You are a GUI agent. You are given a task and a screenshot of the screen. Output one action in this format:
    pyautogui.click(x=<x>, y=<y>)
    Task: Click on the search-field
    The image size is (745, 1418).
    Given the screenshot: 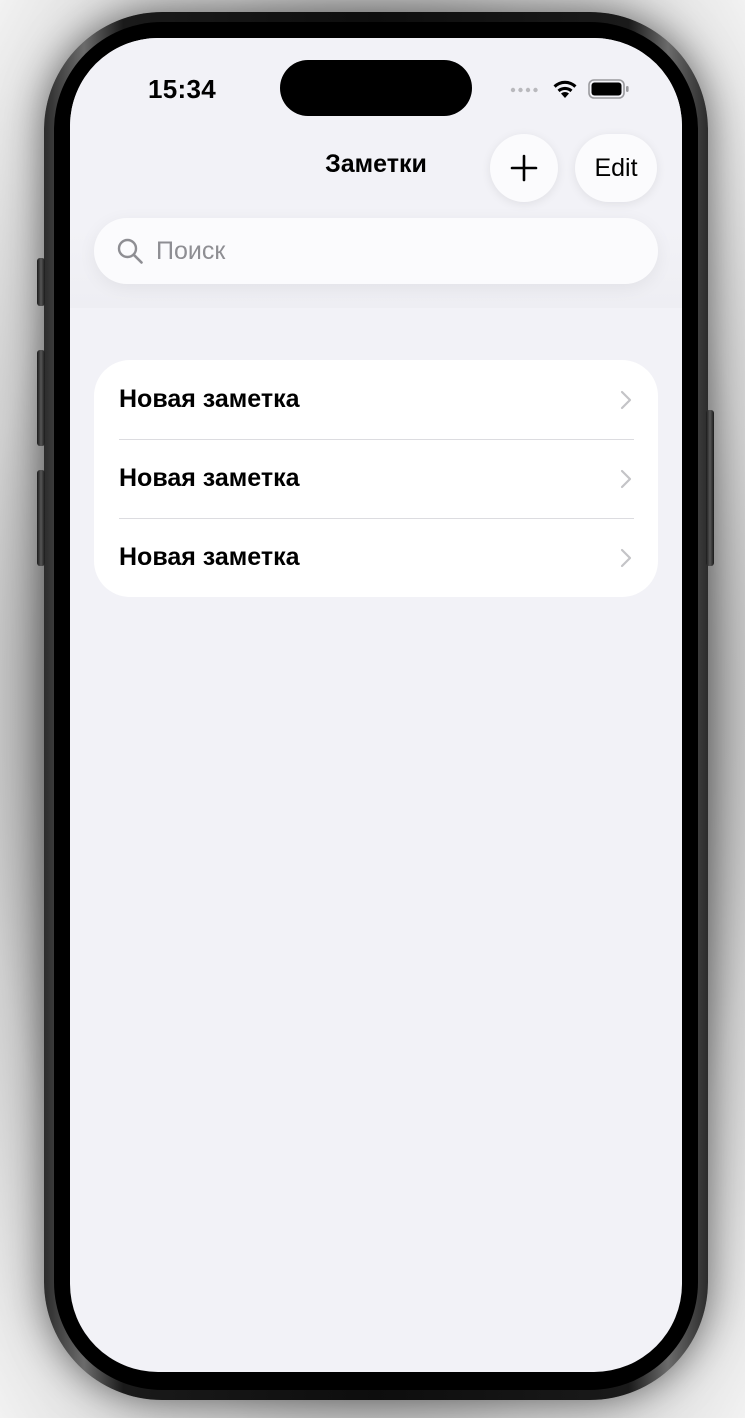 What is the action you would take?
    pyautogui.click(x=376, y=251)
    